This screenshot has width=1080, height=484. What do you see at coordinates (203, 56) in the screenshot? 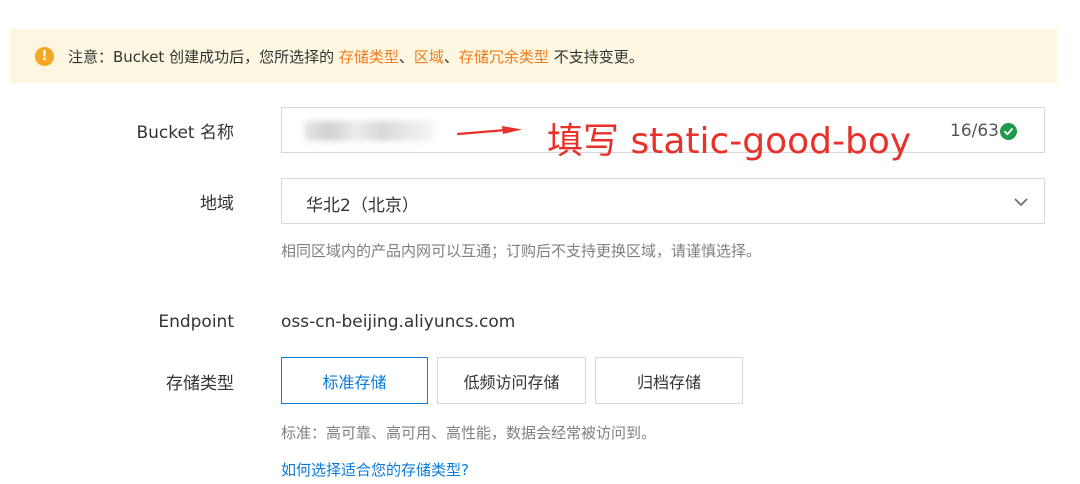
I see `notice-prefix: 注意：Bucket 创建成功后，您所选择的` at bounding box center [203, 56].